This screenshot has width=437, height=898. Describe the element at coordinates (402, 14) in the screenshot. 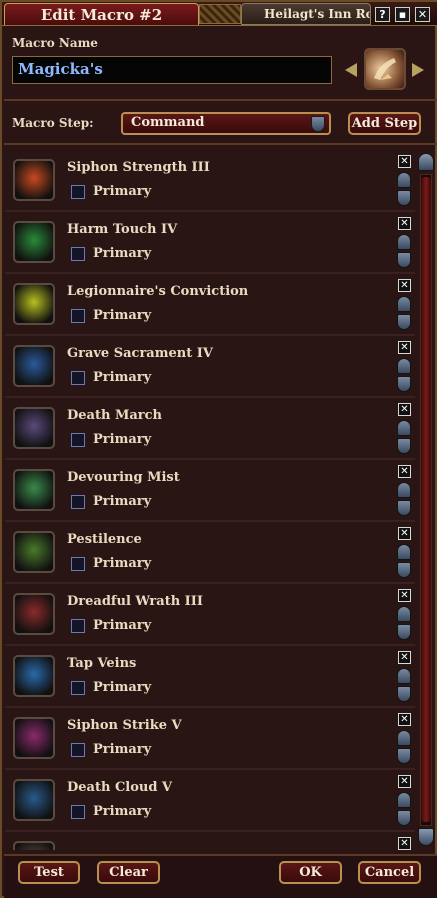

I see `restore-icon: ▪` at that location.